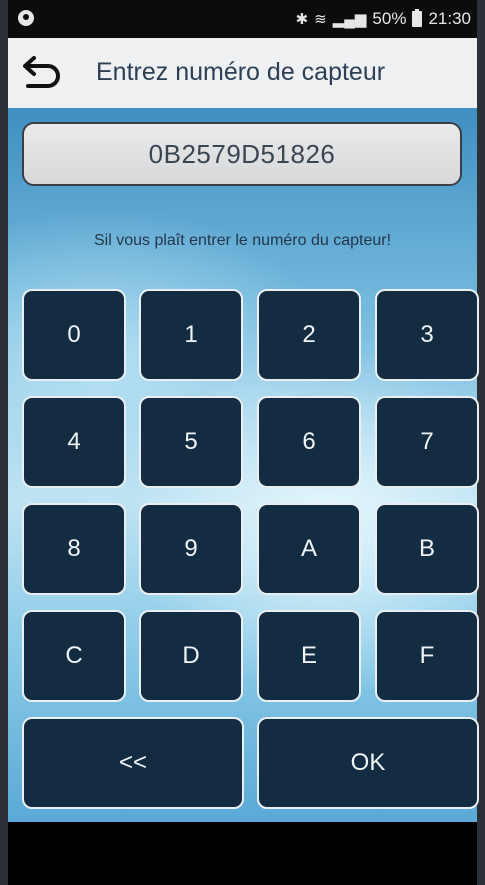  Describe the element at coordinates (389, 18) in the screenshot. I see `battery-percent: 50%` at that location.